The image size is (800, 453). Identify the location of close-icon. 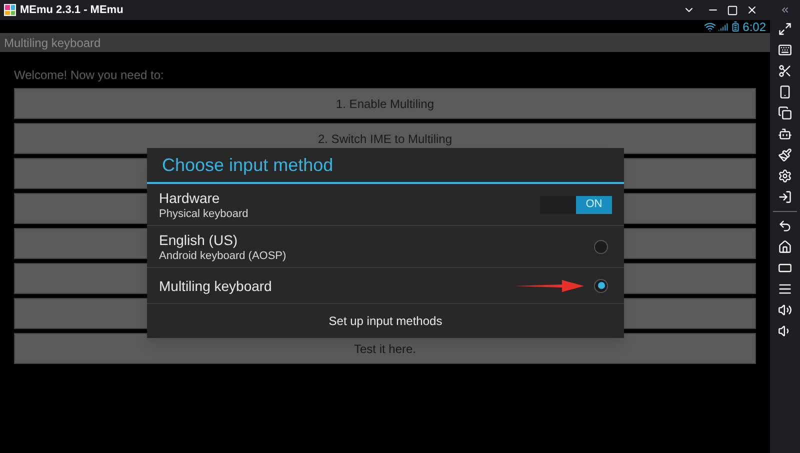
(752, 10).